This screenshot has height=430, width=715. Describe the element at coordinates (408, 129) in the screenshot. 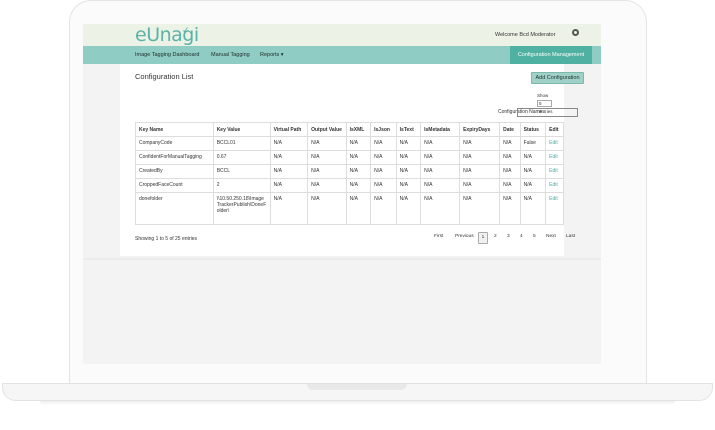

I see `col-header: IsText` at that location.